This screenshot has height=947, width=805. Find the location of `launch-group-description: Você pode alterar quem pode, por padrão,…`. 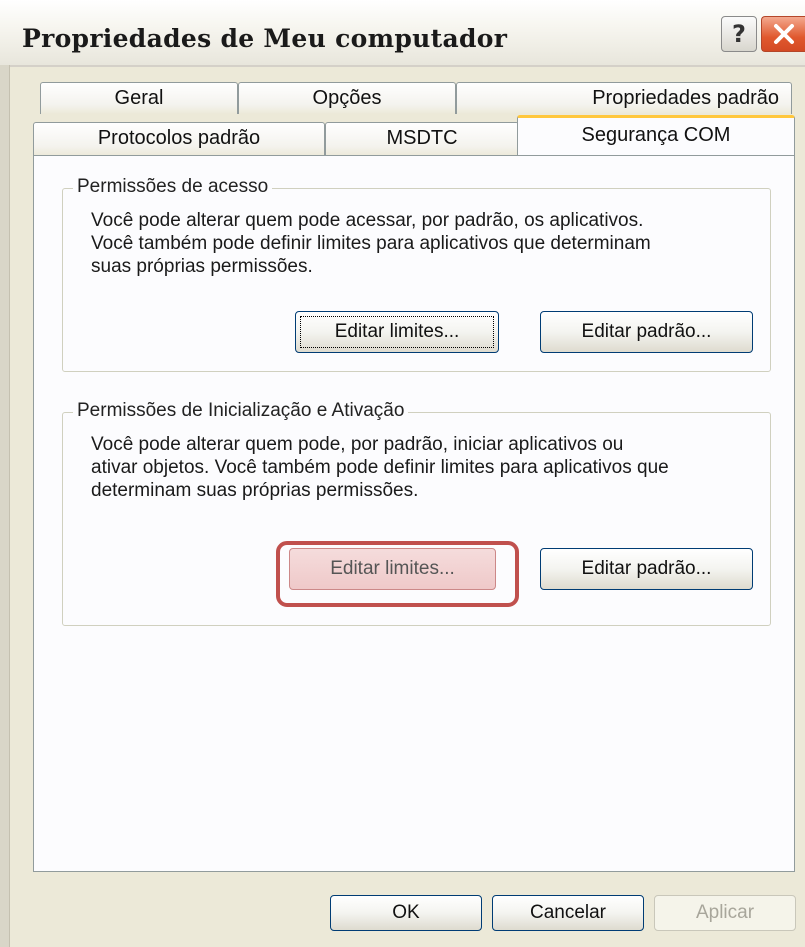

launch-group-description: Você pode alterar quem pode, por padrão,… is located at coordinates (380, 467).